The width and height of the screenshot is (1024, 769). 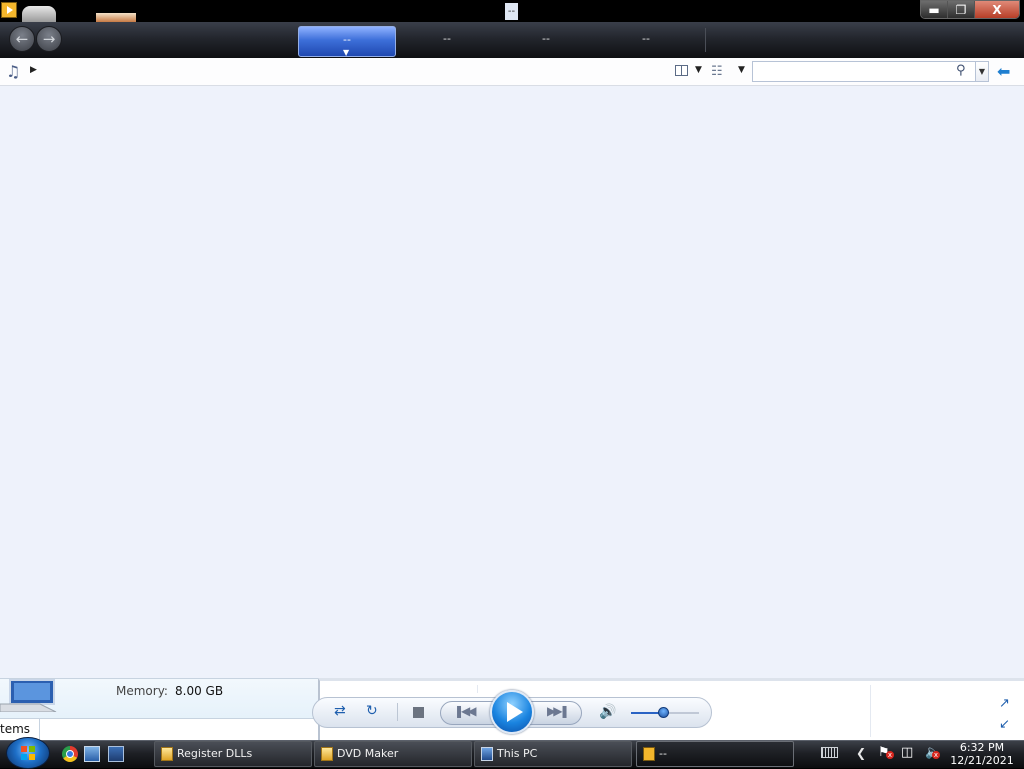 I want to click on memory-label: Memory:, so click(x=142, y=691).